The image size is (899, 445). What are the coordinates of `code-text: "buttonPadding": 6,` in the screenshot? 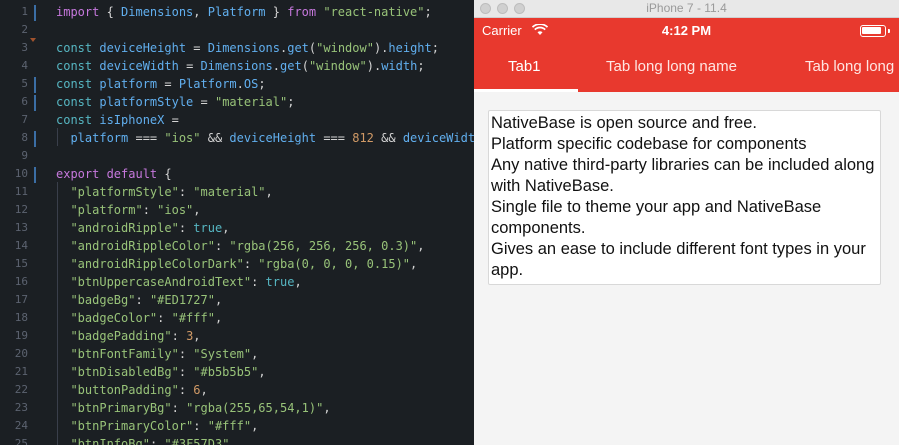 It's located at (139, 390).